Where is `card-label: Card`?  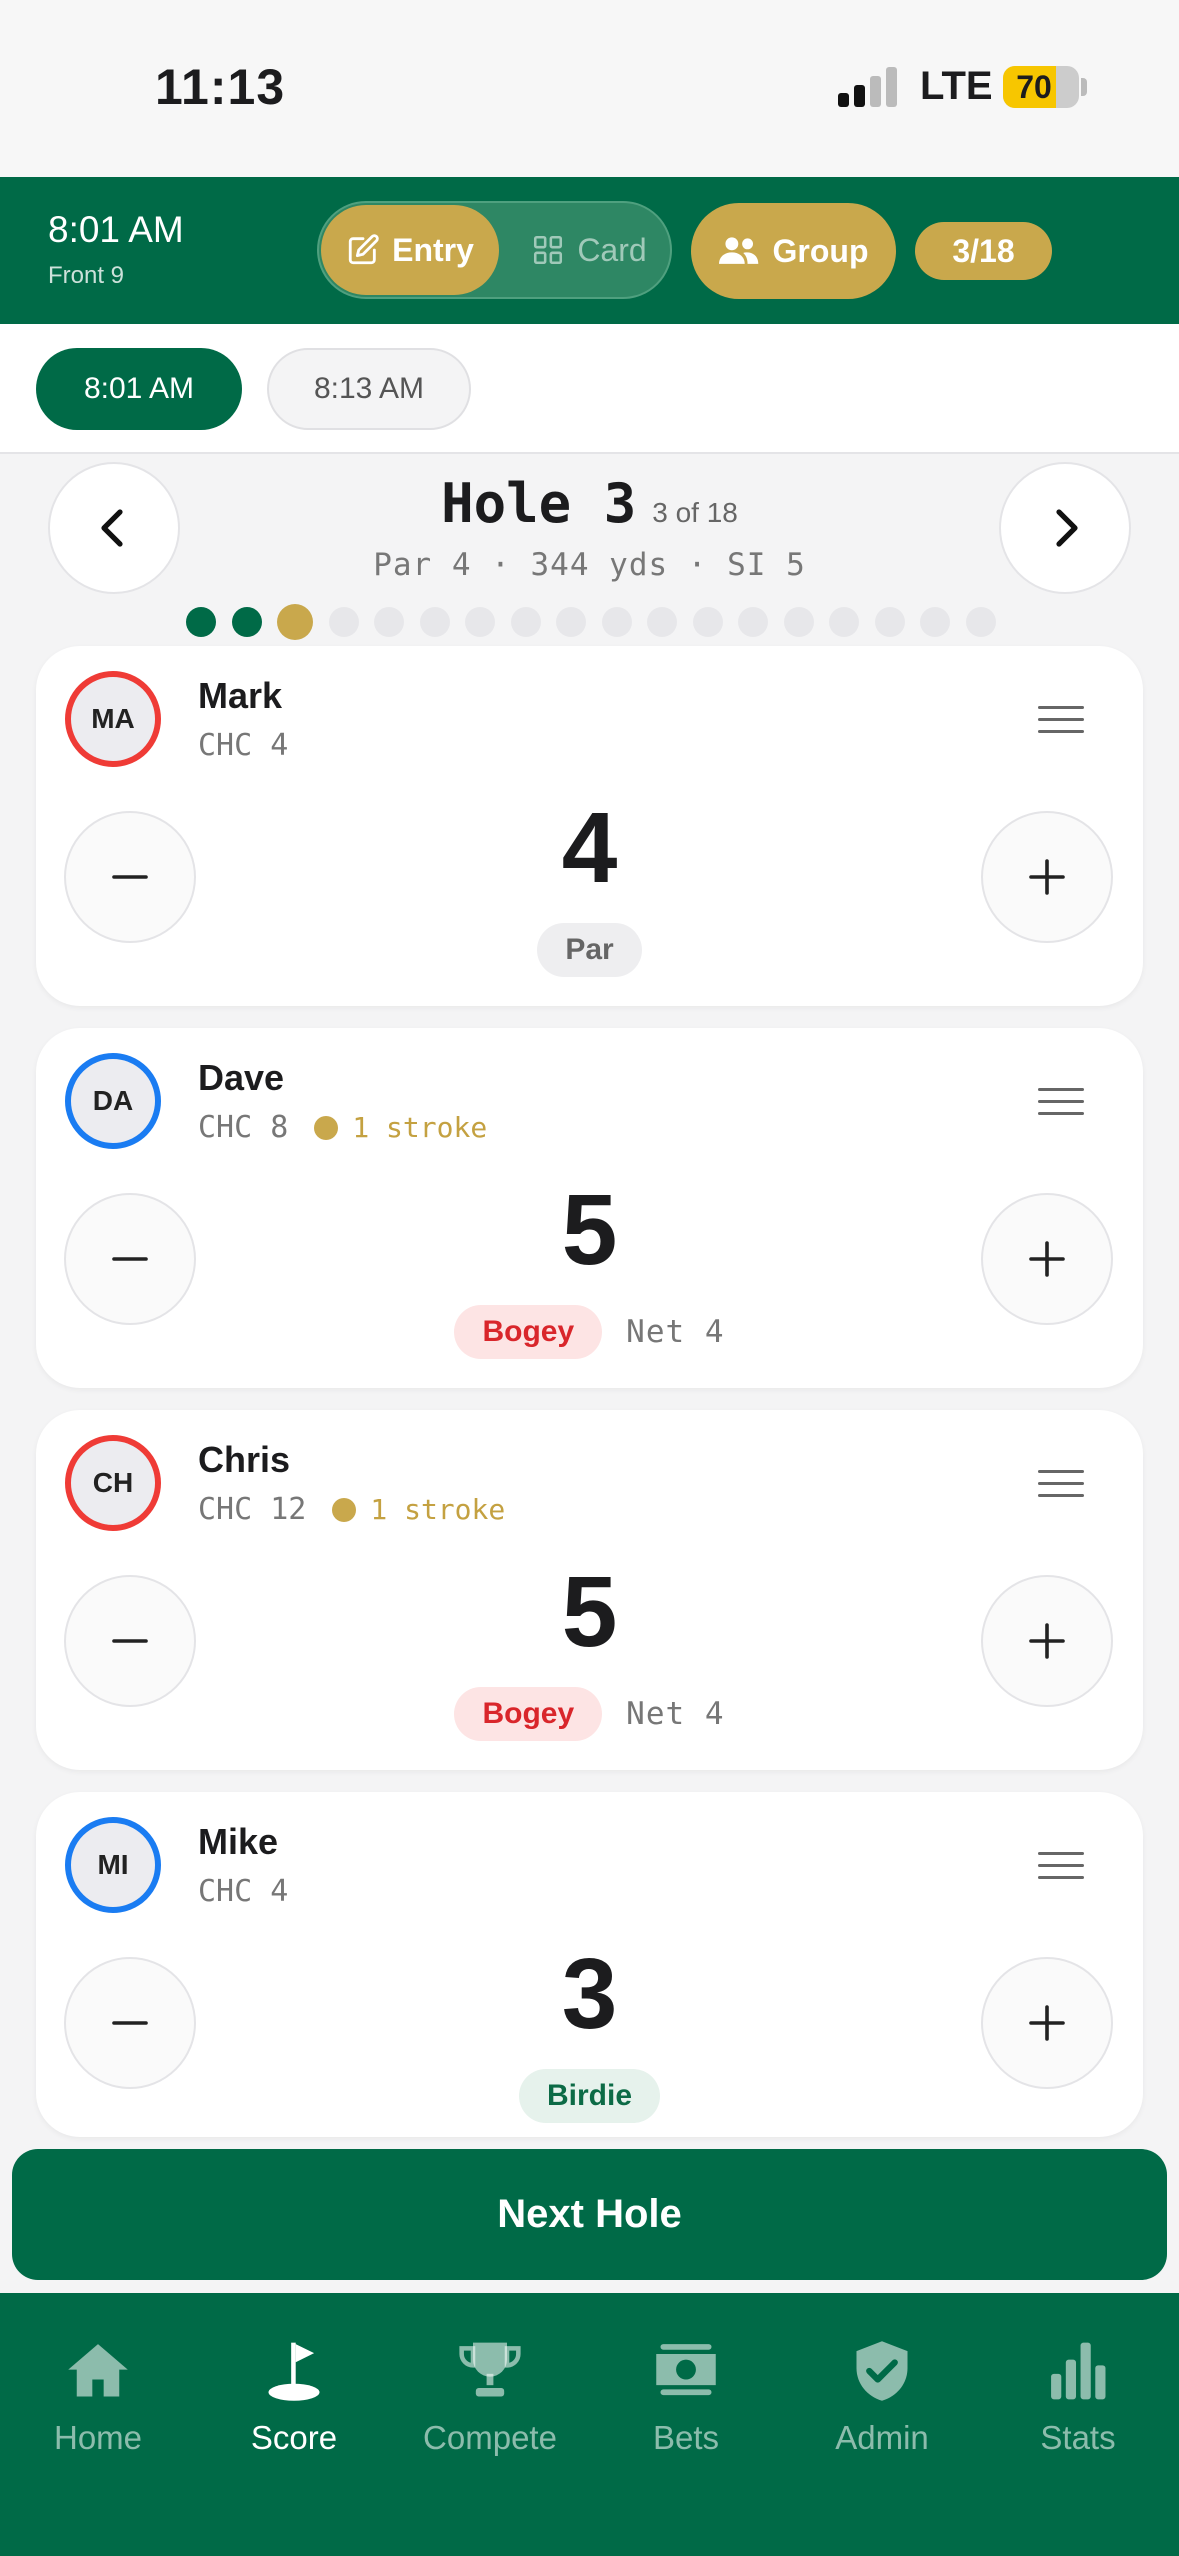
card-label: Card is located at coordinates (612, 249).